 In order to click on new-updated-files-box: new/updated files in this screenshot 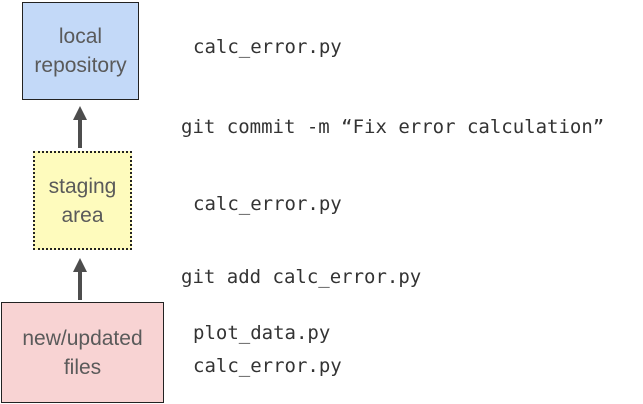, I will do `click(82, 352)`.